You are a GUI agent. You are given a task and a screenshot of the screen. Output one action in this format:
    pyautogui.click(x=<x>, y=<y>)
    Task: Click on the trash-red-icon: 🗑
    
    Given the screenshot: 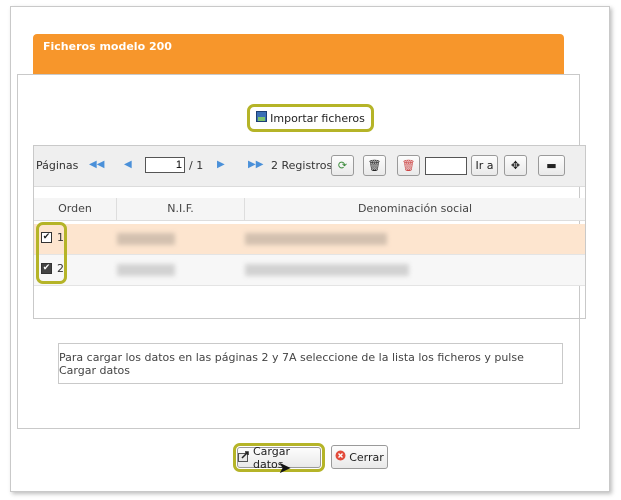 What is the action you would take?
    pyautogui.click(x=408, y=165)
    